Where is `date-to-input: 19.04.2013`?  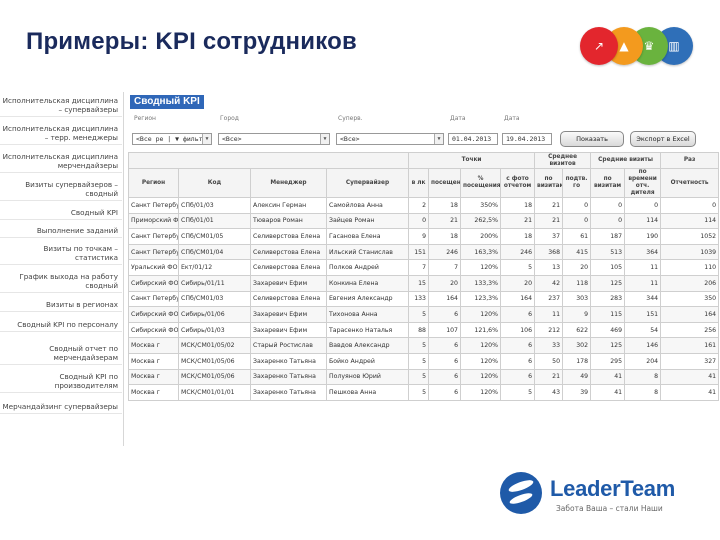 date-to-input: 19.04.2013 is located at coordinates (527, 139).